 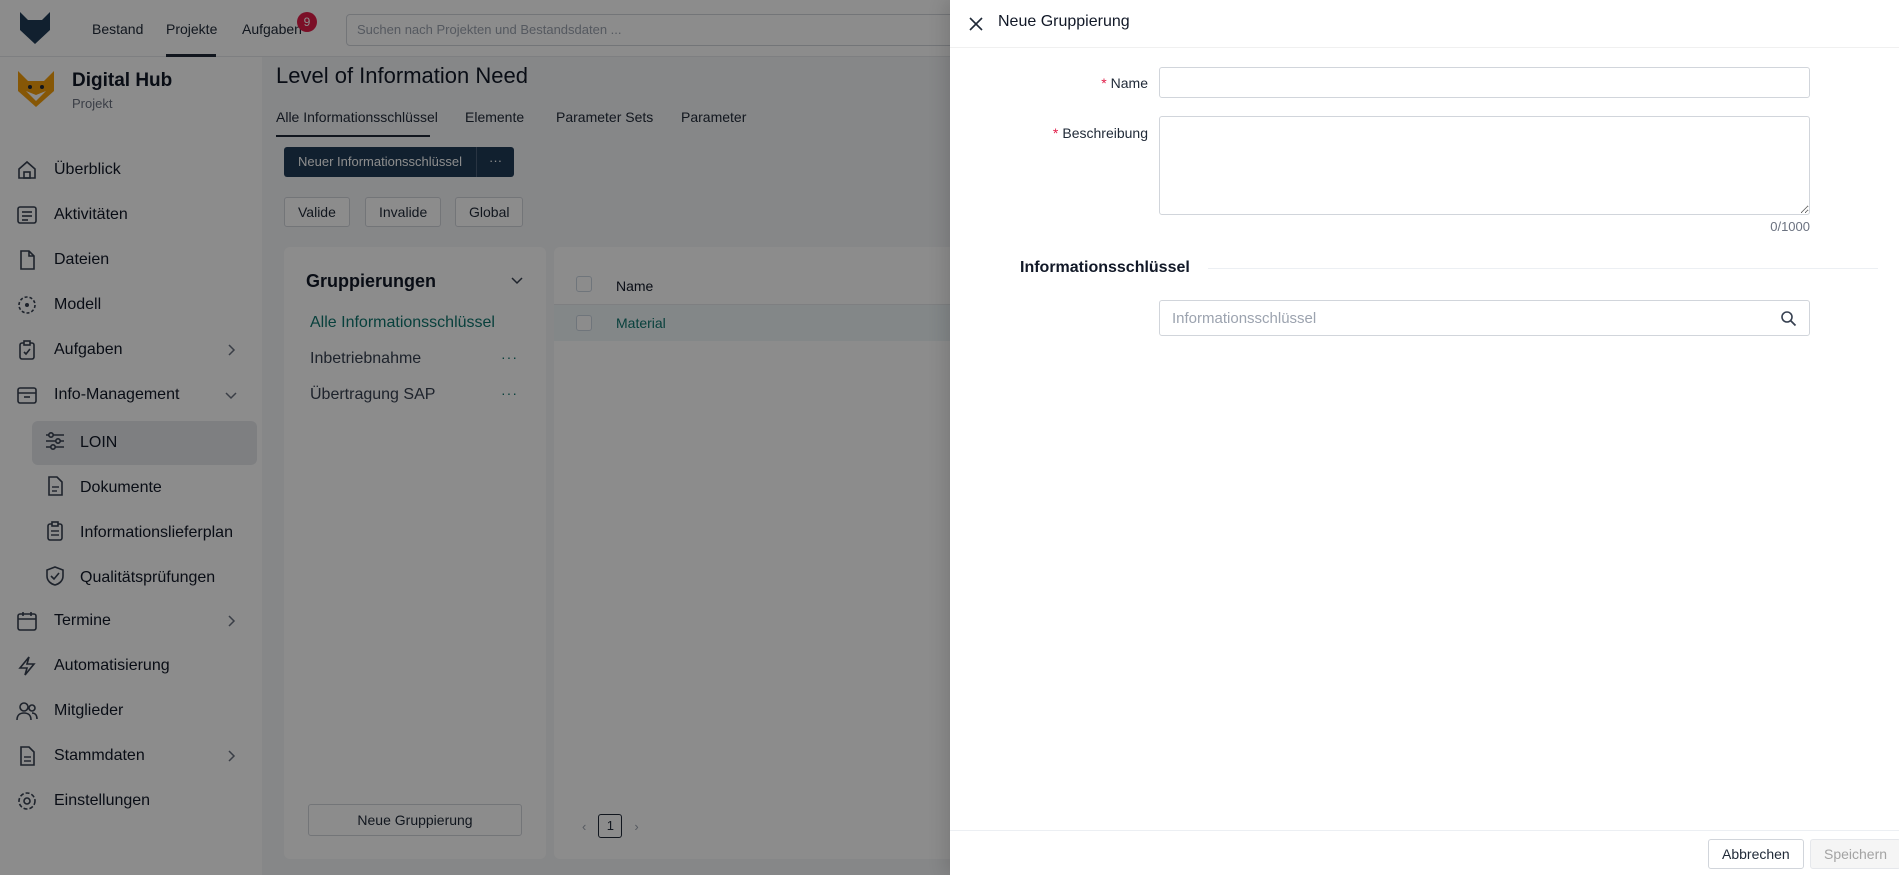 What do you see at coordinates (1484, 82) in the screenshot?
I see `name-field` at bounding box center [1484, 82].